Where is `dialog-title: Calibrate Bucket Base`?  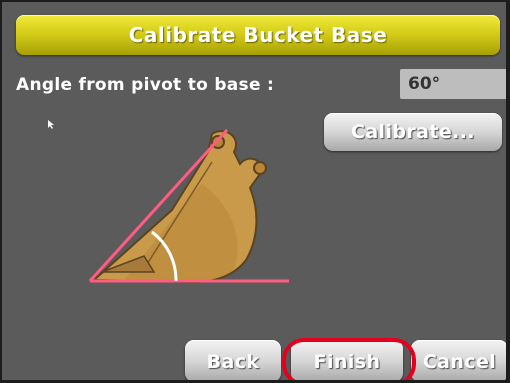
dialog-title: Calibrate Bucket Base is located at coordinates (258, 35).